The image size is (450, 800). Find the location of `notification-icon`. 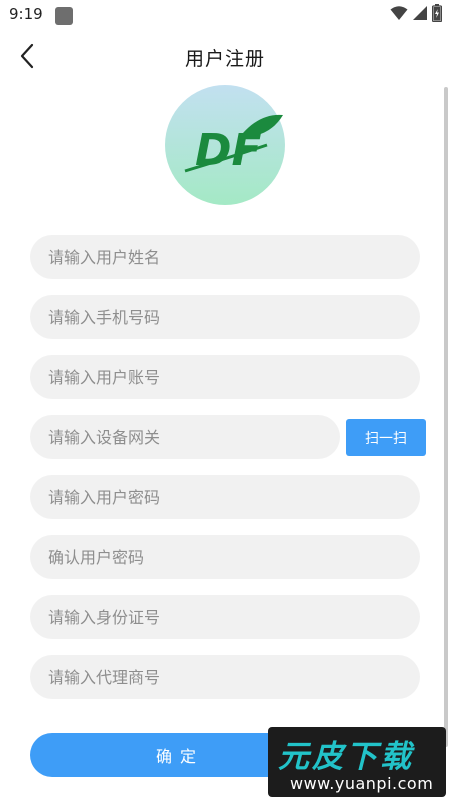

notification-icon is located at coordinates (64, 16).